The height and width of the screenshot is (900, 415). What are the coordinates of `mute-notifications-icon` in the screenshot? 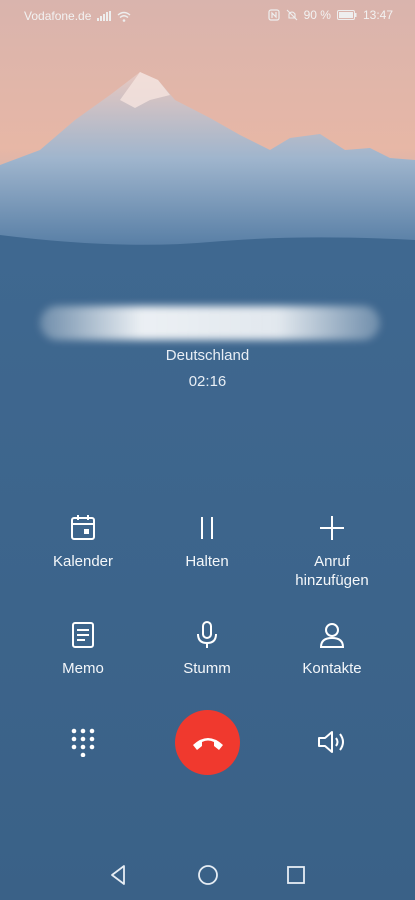 It's located at (292, 15).